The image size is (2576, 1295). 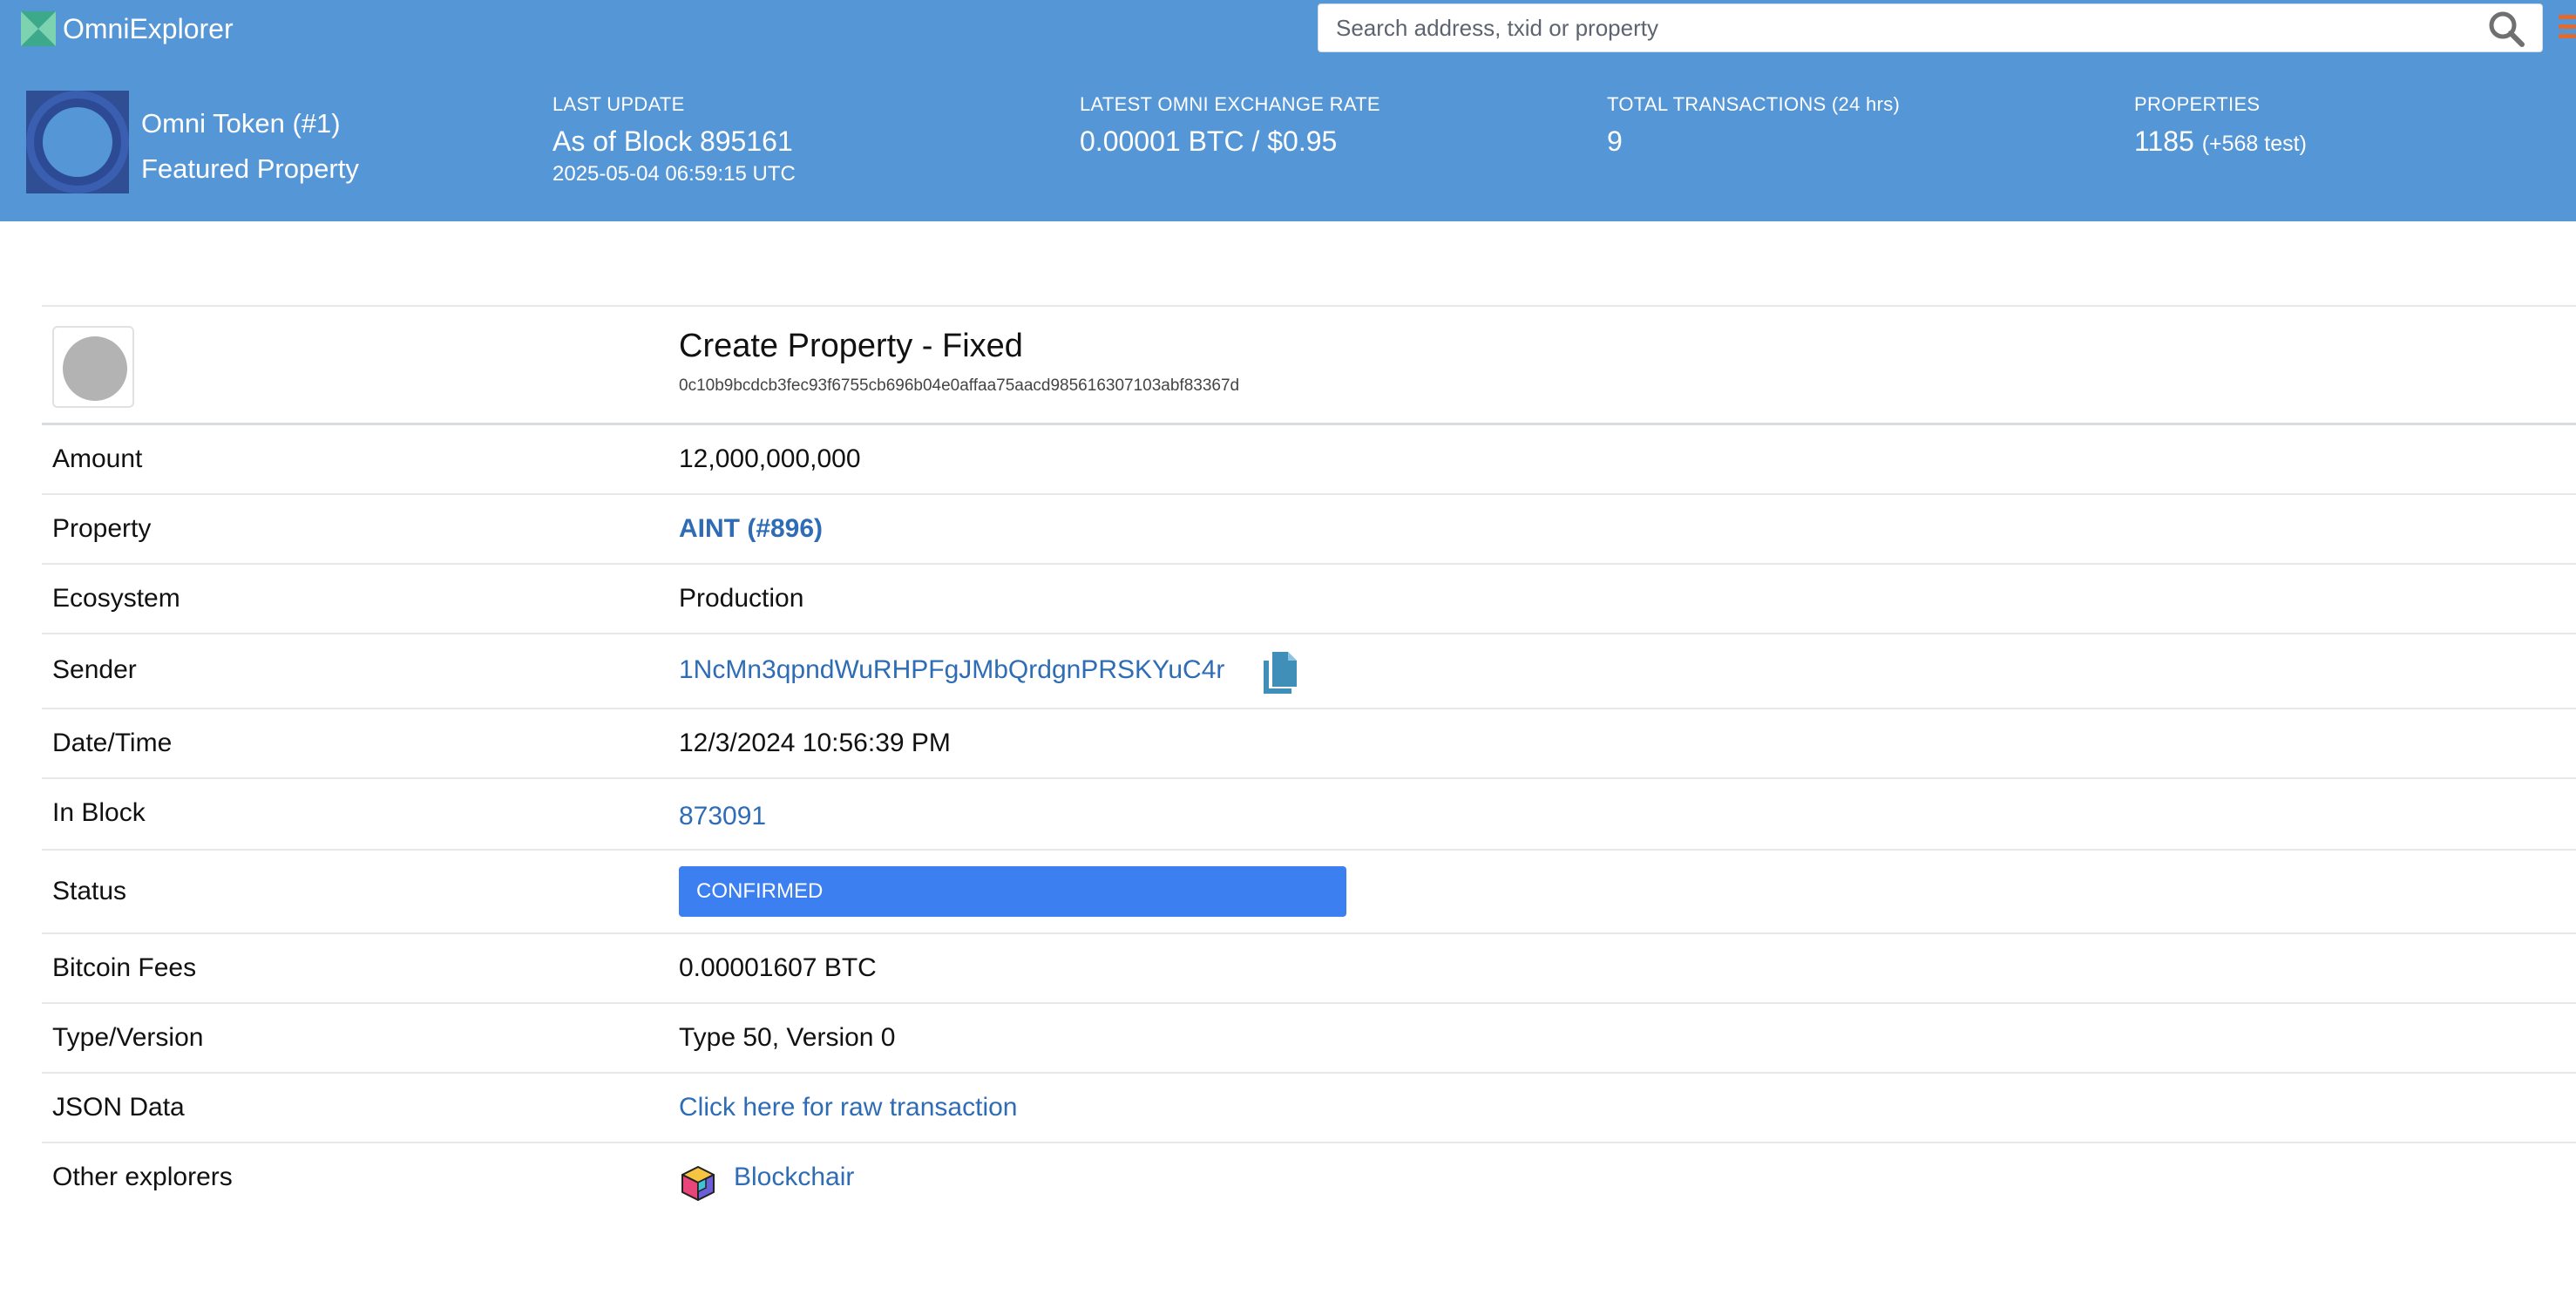 I want to click on stat-label: LAST UPDATE, so click(x=619, y=104).